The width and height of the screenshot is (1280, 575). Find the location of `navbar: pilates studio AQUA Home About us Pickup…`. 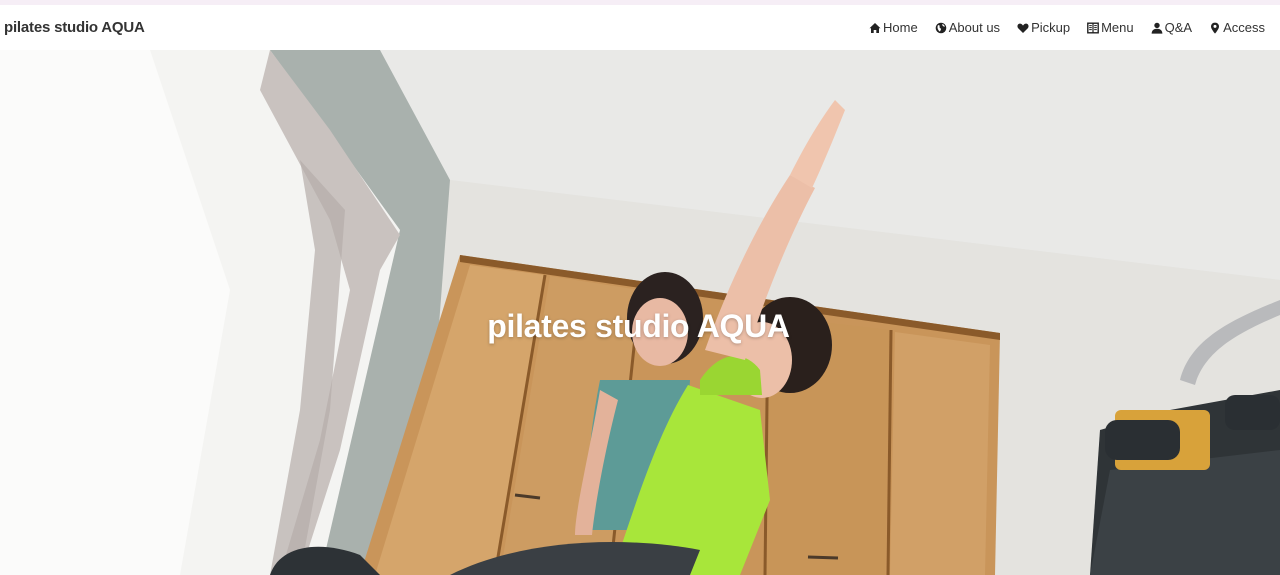

navbar: pilates studio AQUA Home About us Pickup… is located at coordinates (640, 27).